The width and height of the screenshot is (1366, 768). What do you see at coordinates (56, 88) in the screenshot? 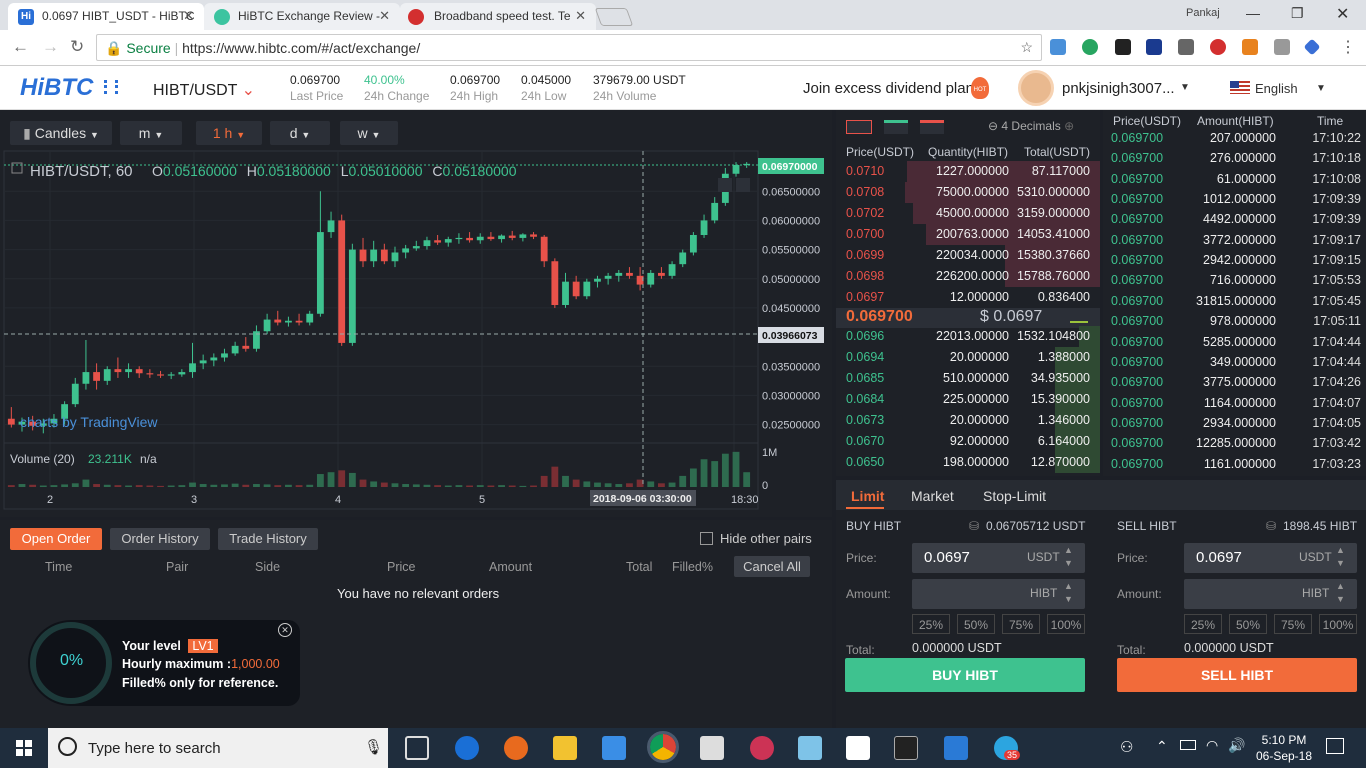
I see `hibtc-logo: HiBTC` at bounding box center [56, 88].